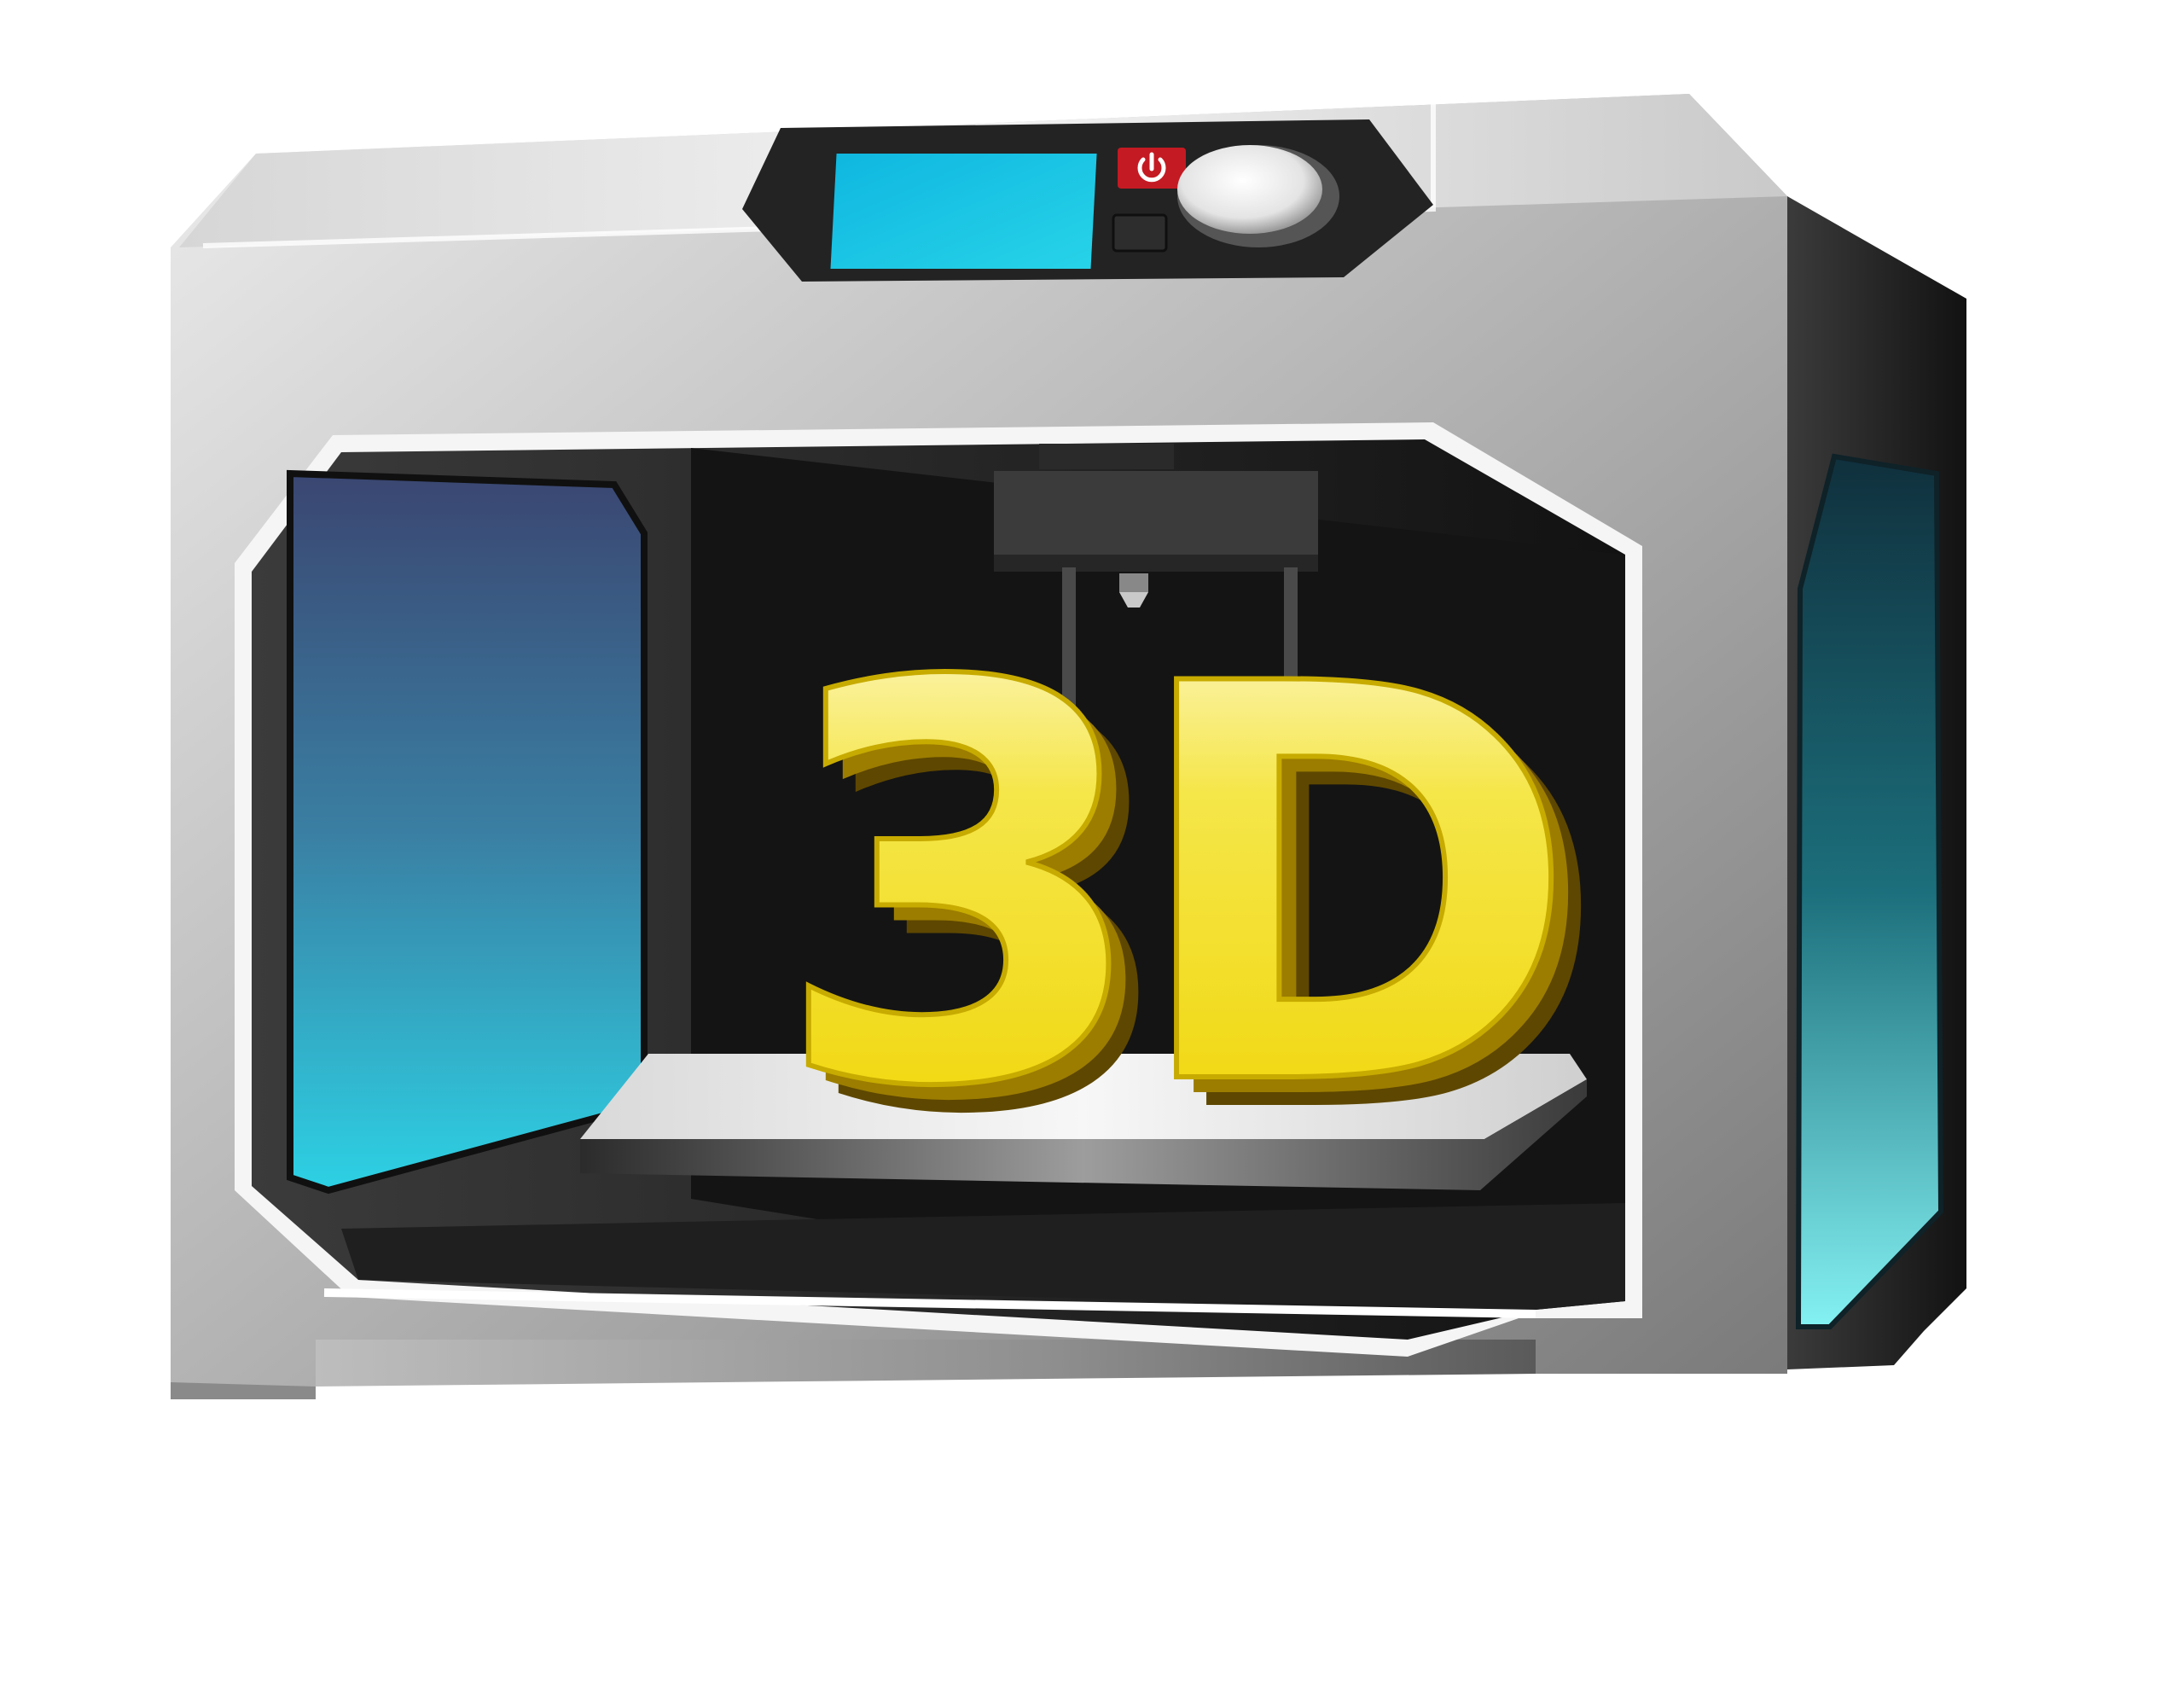 The image size is (2184, 1686). I want to click on display-screen, so click(963, 211).